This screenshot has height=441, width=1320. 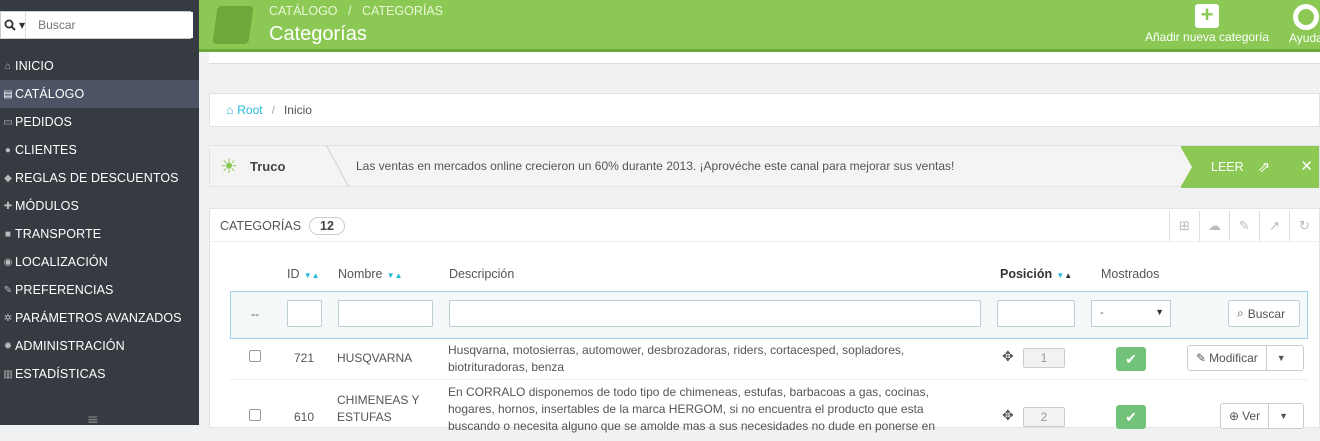 I want to click on pencil-icon: ✎, so click(x=1201, y=358).